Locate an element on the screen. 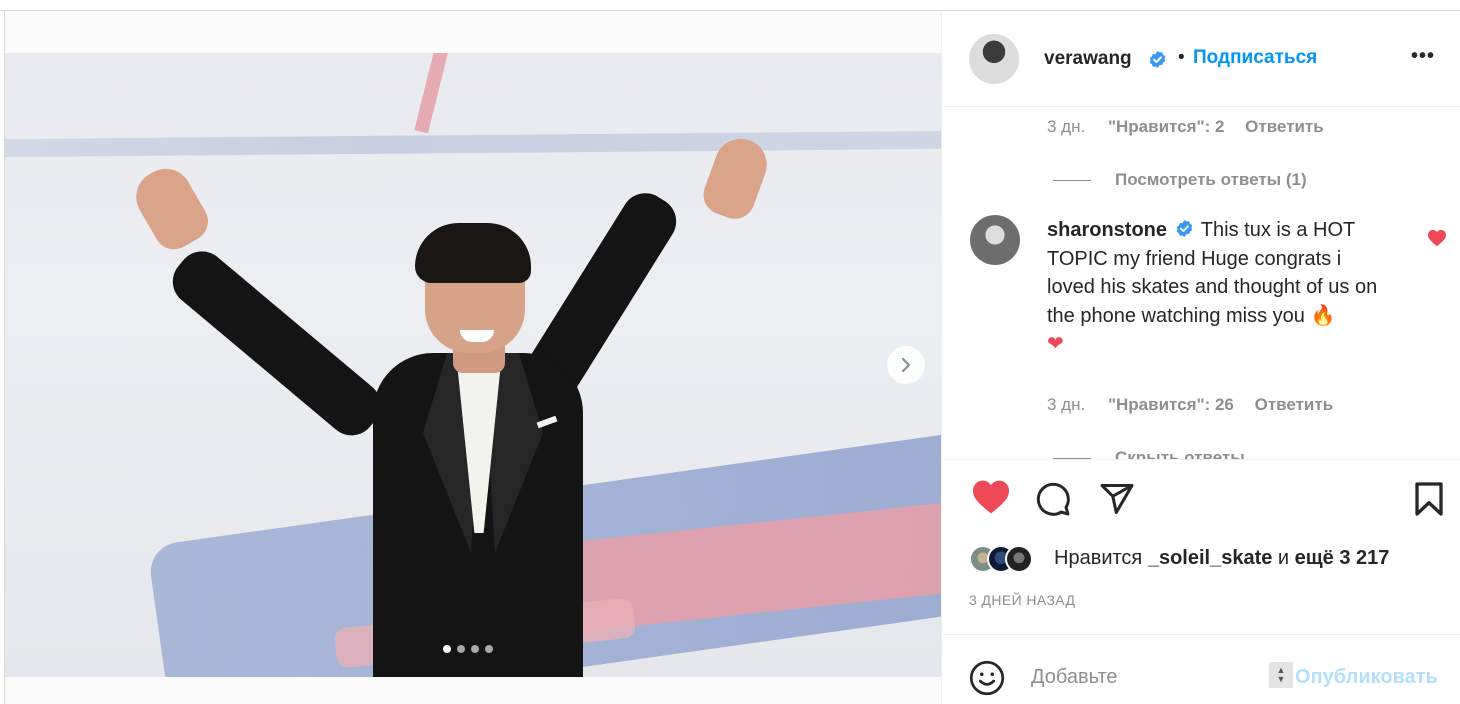 The width and height of the screenshot is (1460, 704). stepper-down-icon: ▼ is located at coordinates (1281, 679).